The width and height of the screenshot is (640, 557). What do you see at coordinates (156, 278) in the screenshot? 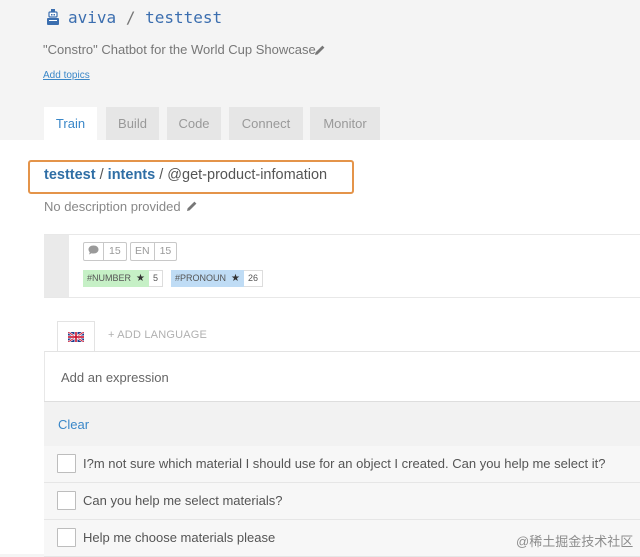
I see `entity-count: 5` at bounding box center [156, 278].